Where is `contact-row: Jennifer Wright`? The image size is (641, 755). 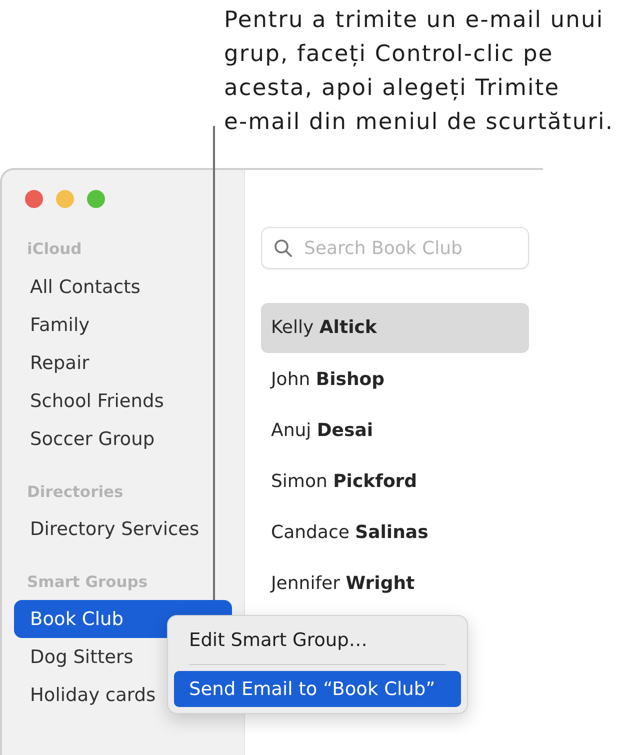 contact-row: Jennifer Wright is located at coordinates (395, 583).